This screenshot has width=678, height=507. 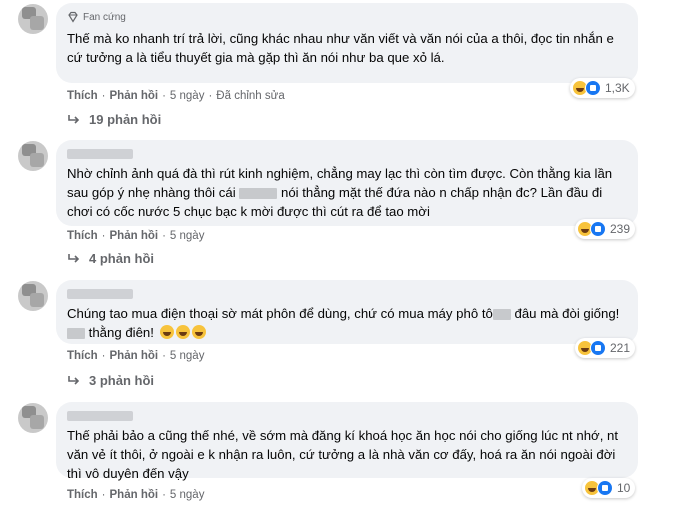 I want to click on reaction-summary: 221, so click(x=605, y=348).